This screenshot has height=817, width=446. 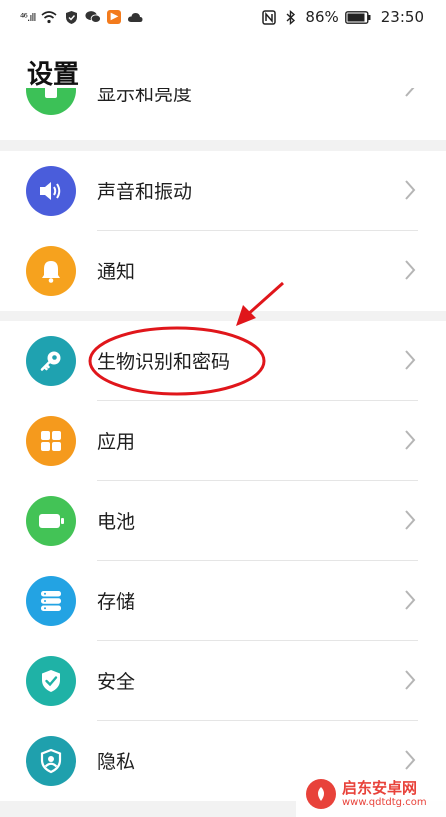 I want to click on watermark-main: 启东安卓网, so click(x=380, y=788).